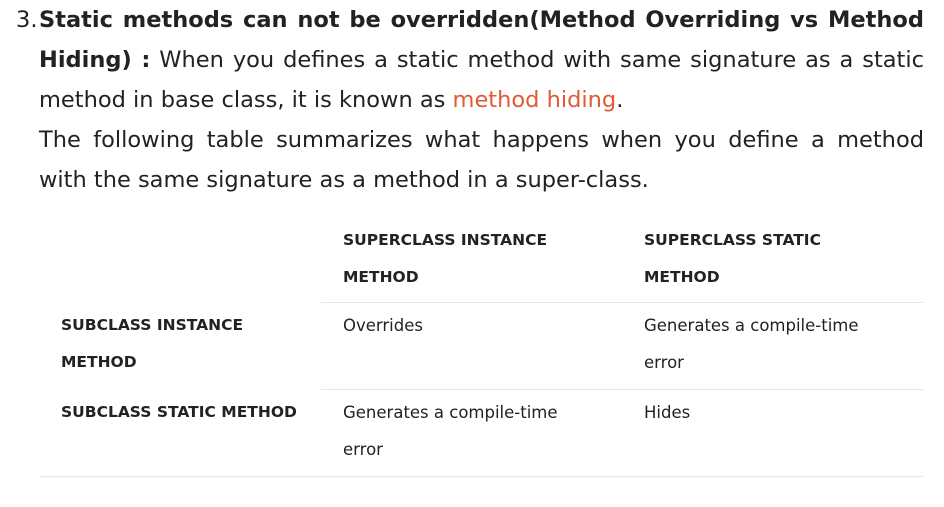  Describe the element at coordinates (27, 20) in the screenshot. I see `list-number: 3.` at that location.